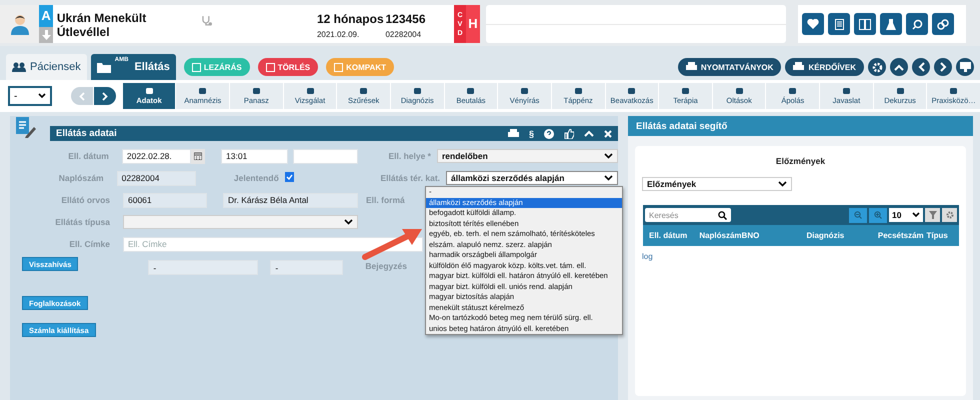 This screenshot has width=980, height=400. I want to click on link-button, so click(943, 24).